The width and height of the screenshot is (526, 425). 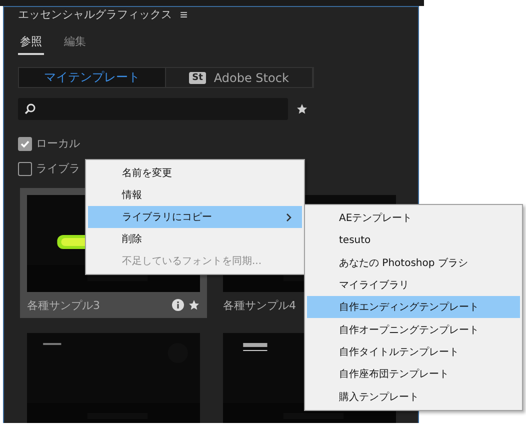 What do you see at coordinates (63, 305) in the screenshot?
I see `template-name: 各種サンプル3` at bounding box center [63, 305].